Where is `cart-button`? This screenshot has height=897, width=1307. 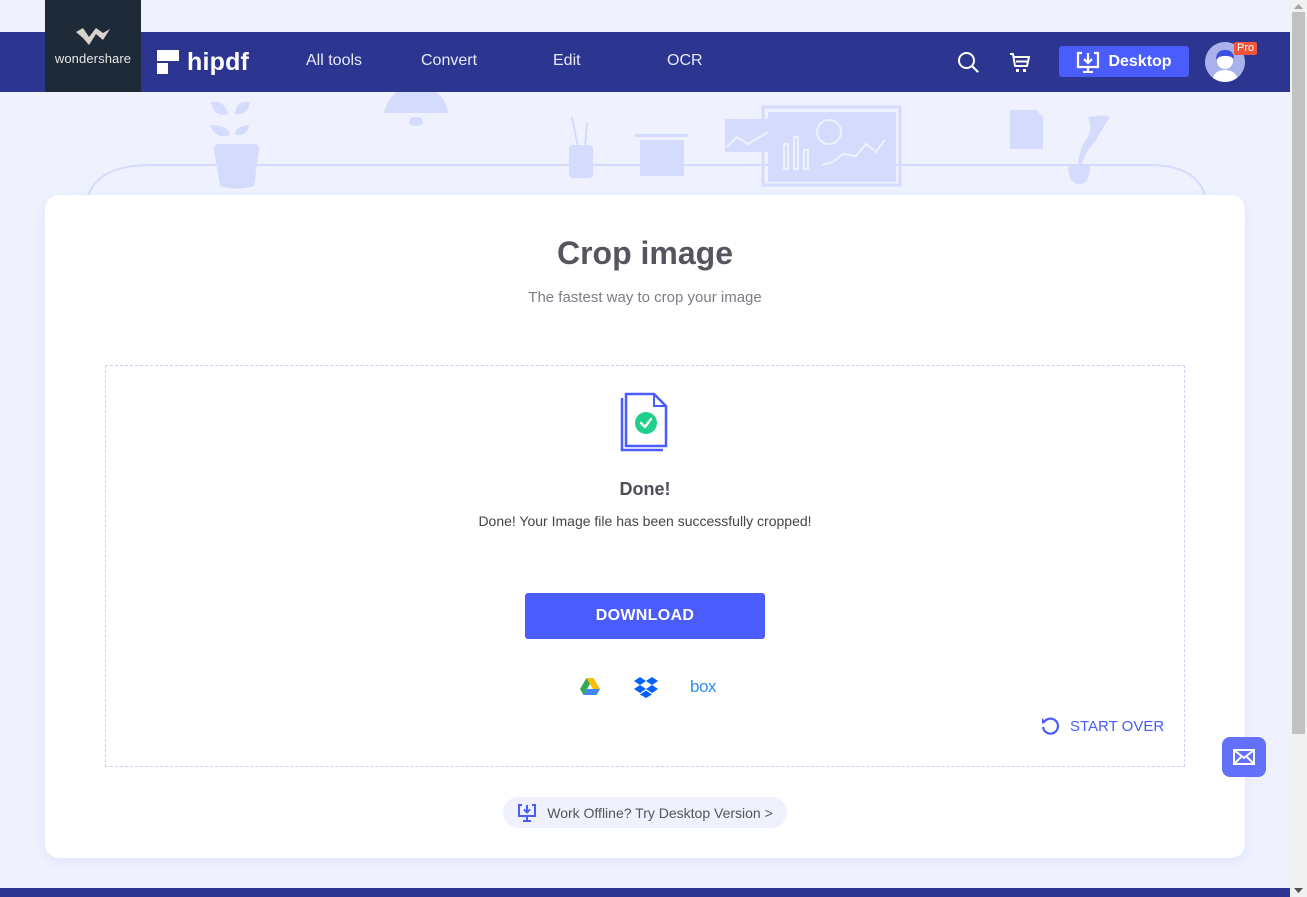
cart-button is located at coordinates (1020, 62).